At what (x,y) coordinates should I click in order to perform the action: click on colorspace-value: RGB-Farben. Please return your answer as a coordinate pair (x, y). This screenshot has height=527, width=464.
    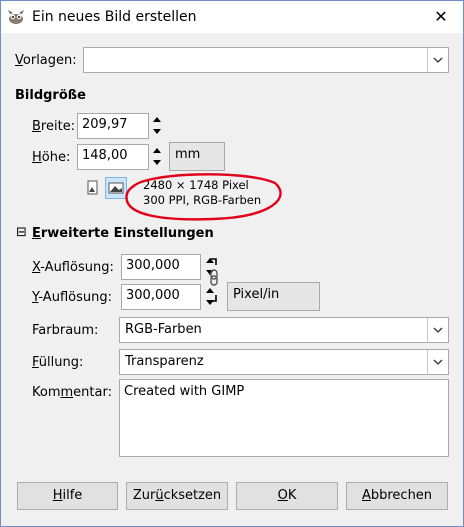
    Looking at the image, I should click on (163, 329).